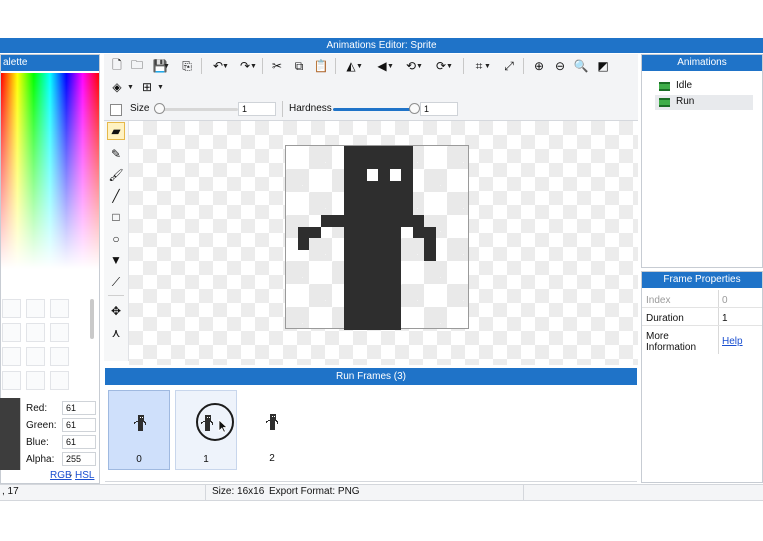 The width and height of the screenshot is (763, 541). I want to click on animations-header: Animations, so click(702, 63).